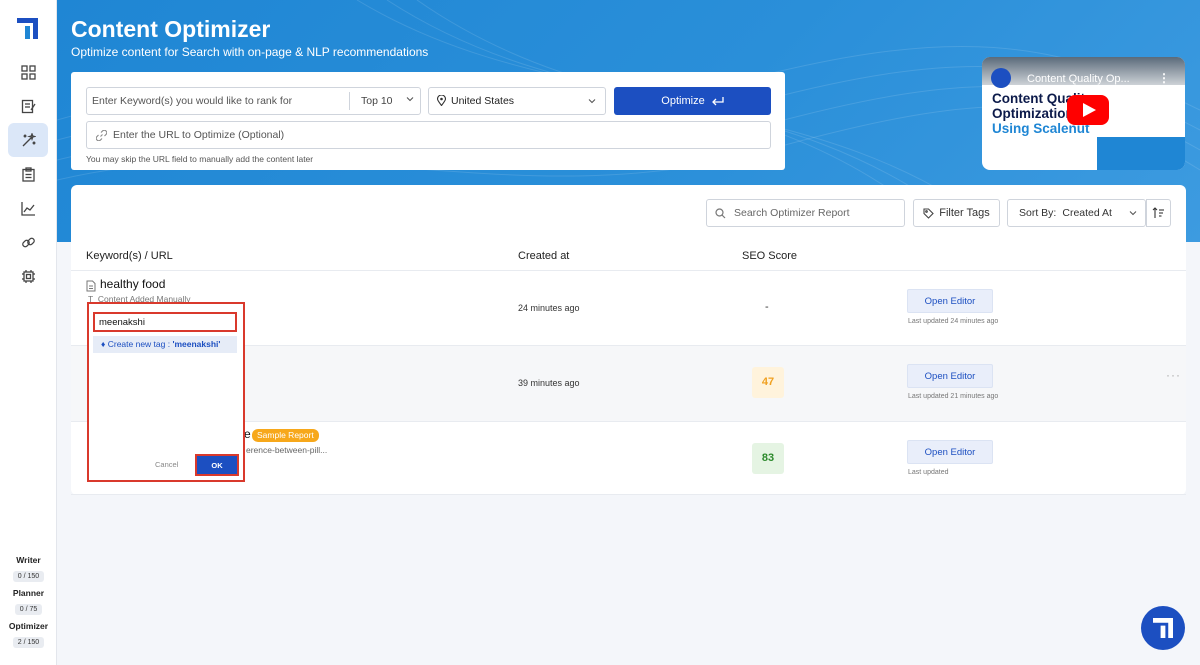 This screenshot has height=665, width=1200. I want to click on magic-wand-icon, so click(29, 139).